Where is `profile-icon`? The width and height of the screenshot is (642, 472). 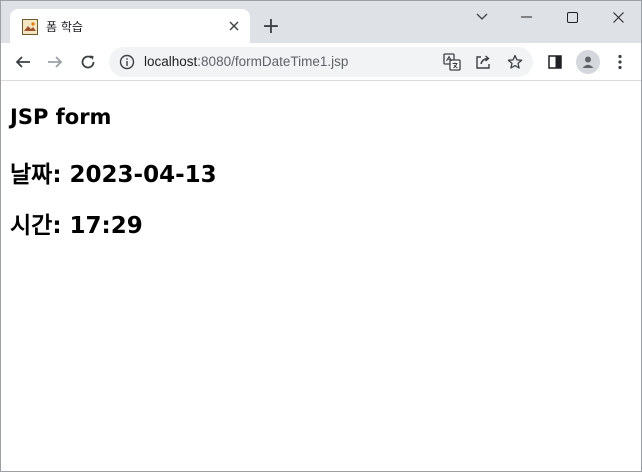 profile-icon is located at coordinates (588, 62).